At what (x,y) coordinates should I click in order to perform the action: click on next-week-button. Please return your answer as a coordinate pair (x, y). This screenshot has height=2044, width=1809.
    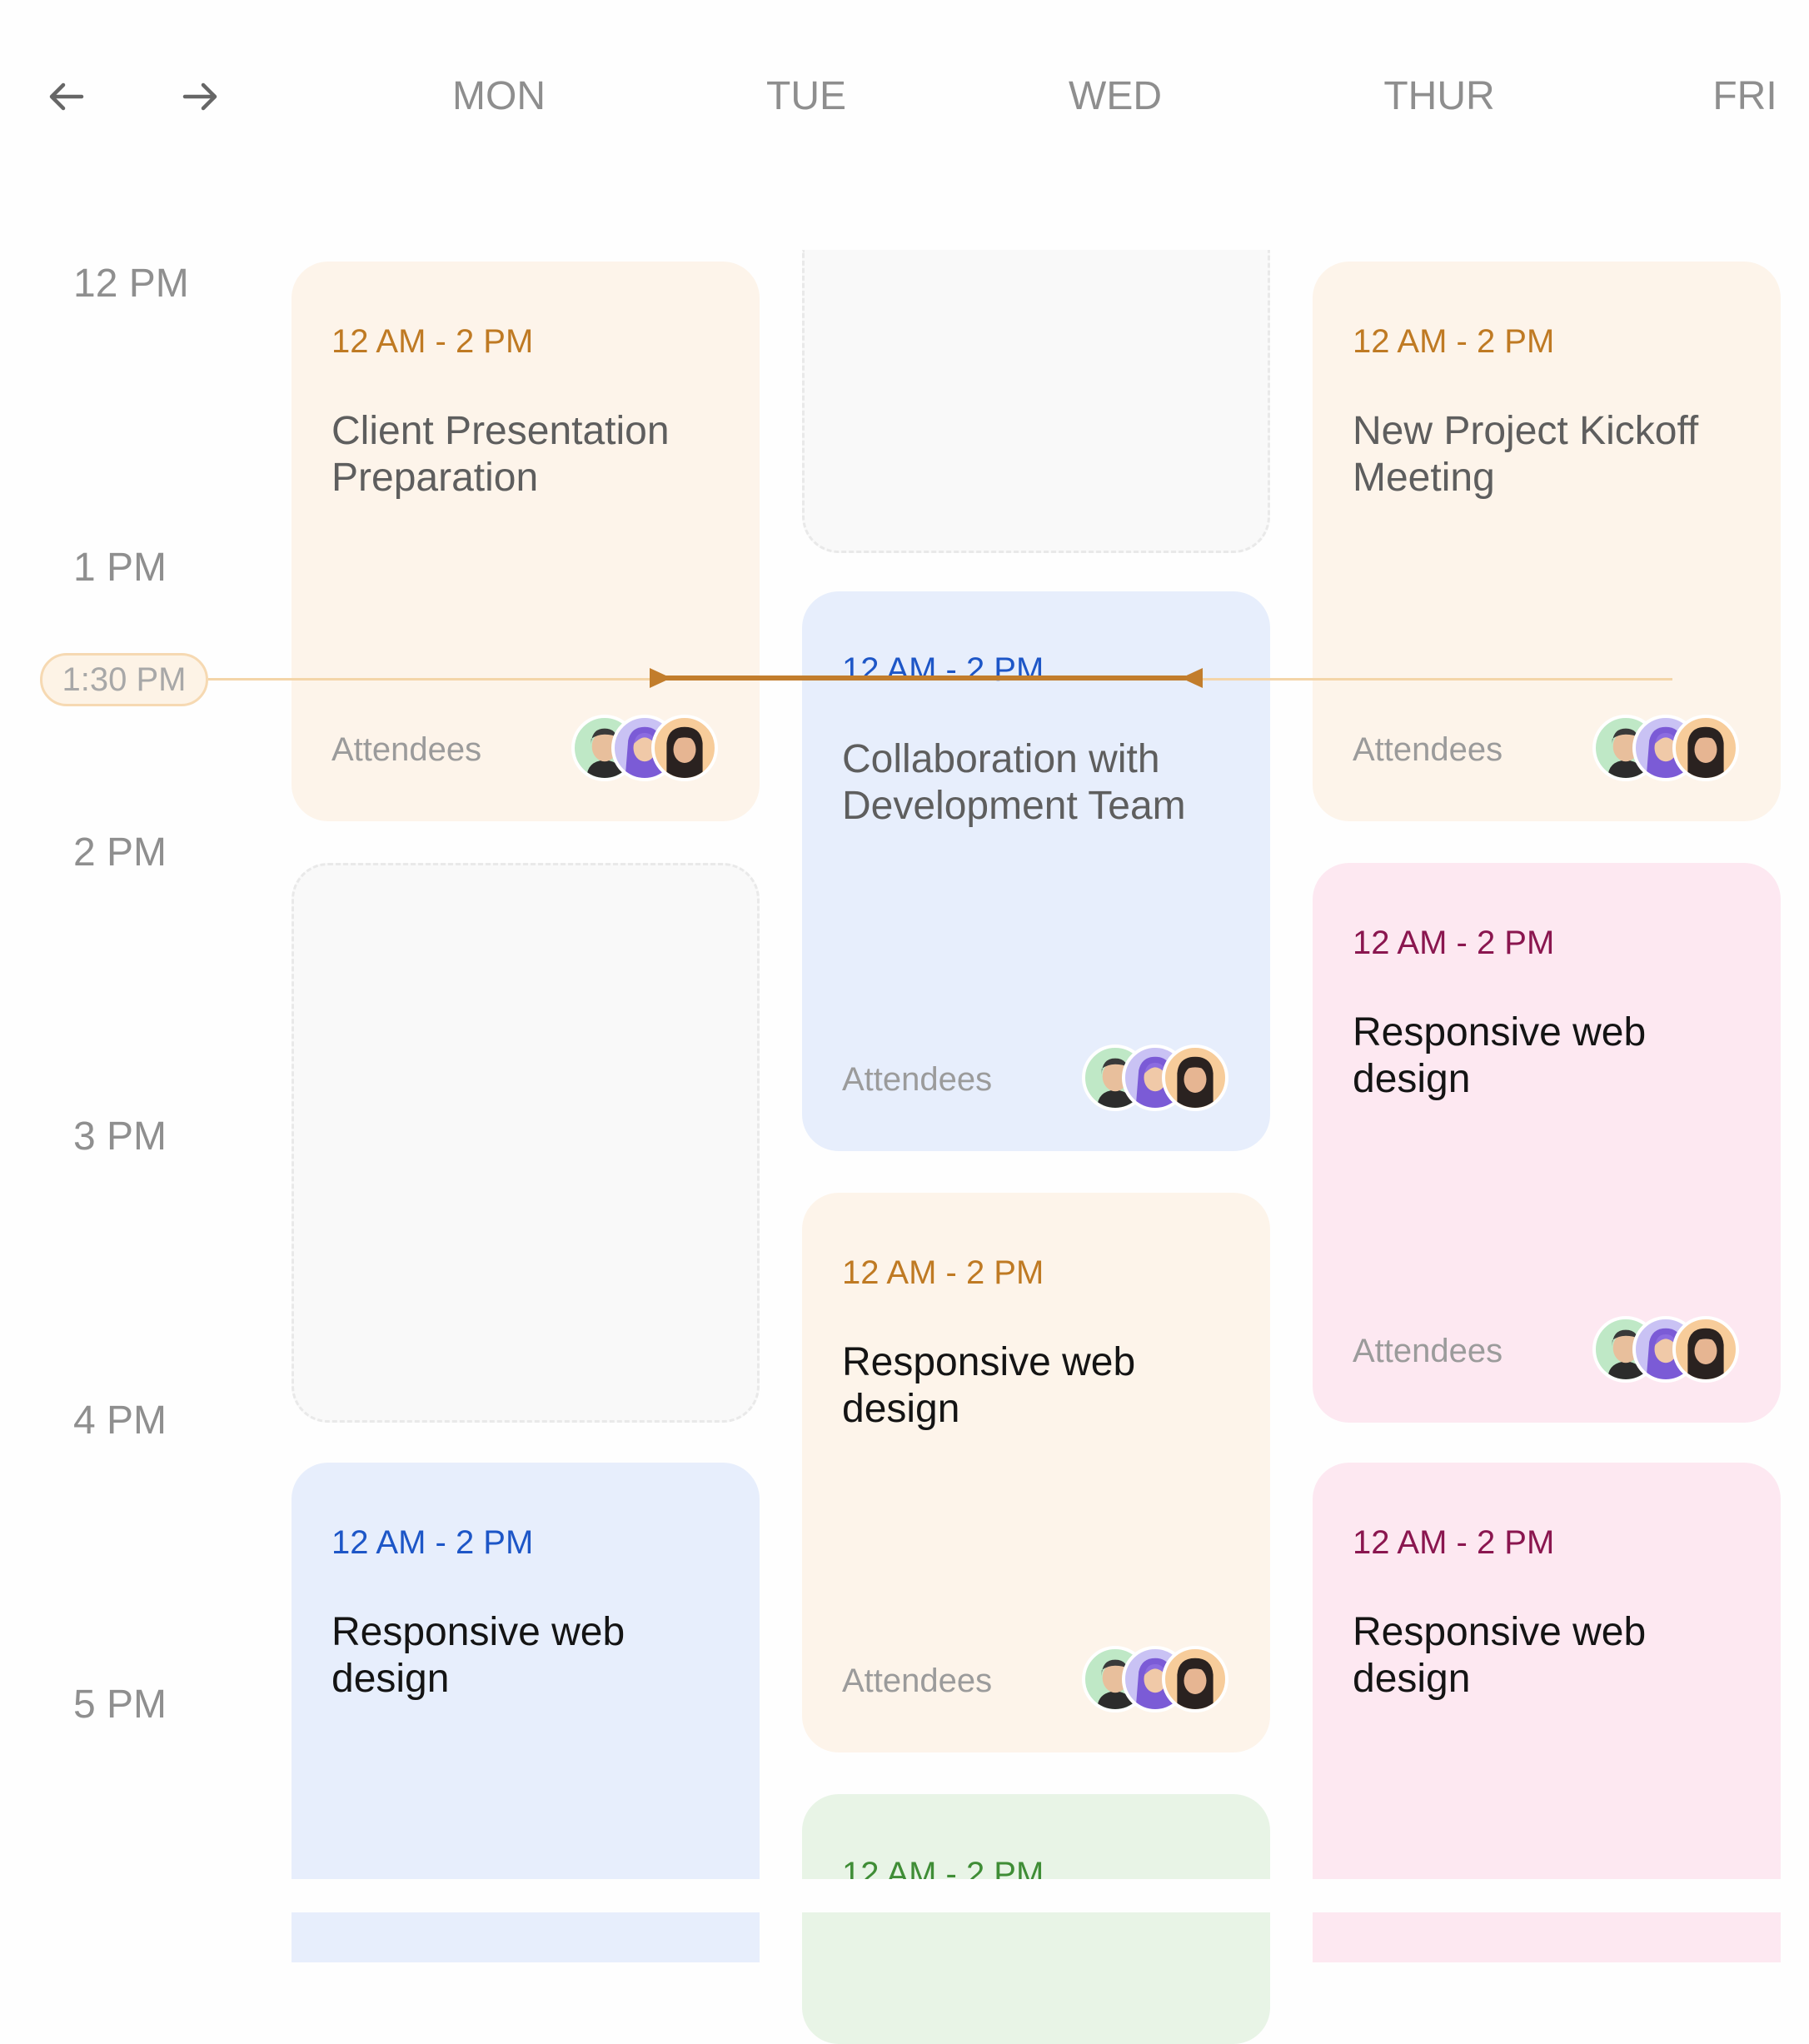
    Looking at the image, I should click on (200, 96).